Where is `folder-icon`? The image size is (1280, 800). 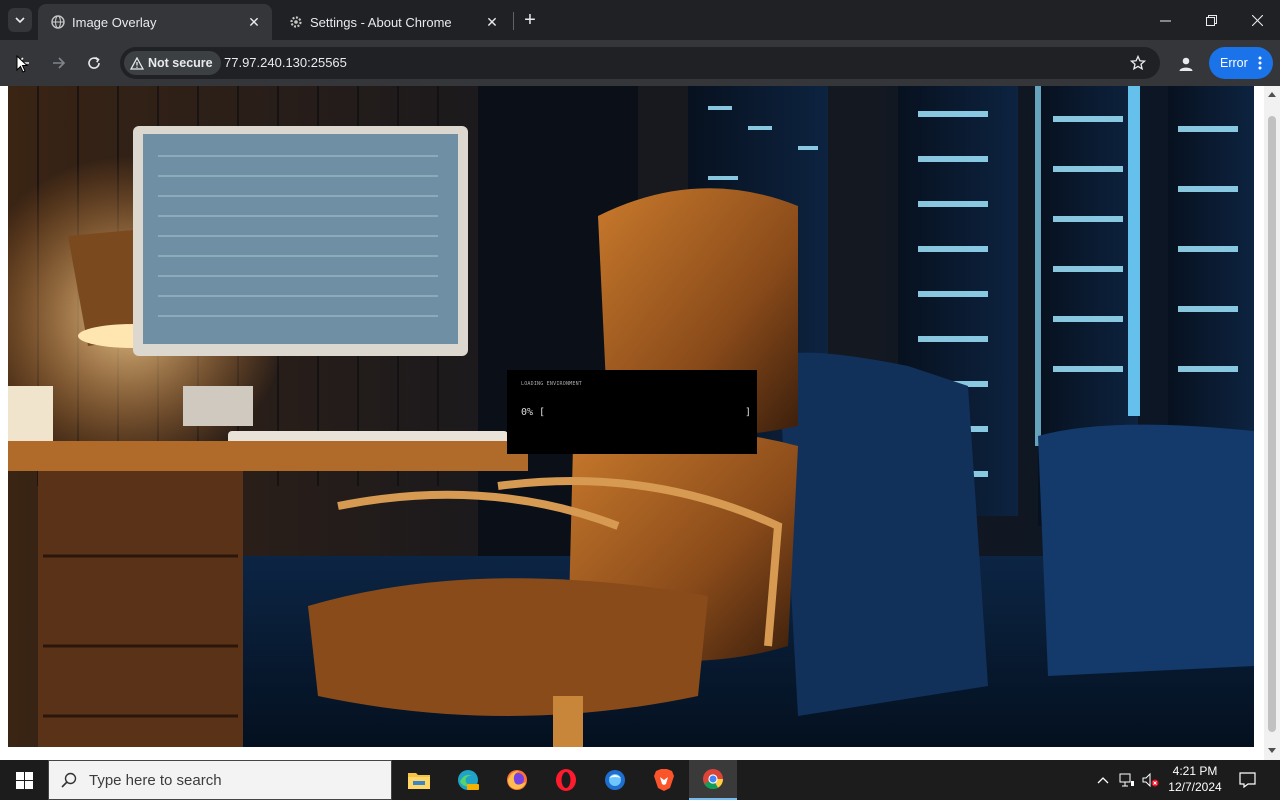 folder-icon is located at coordinates (419, 781).